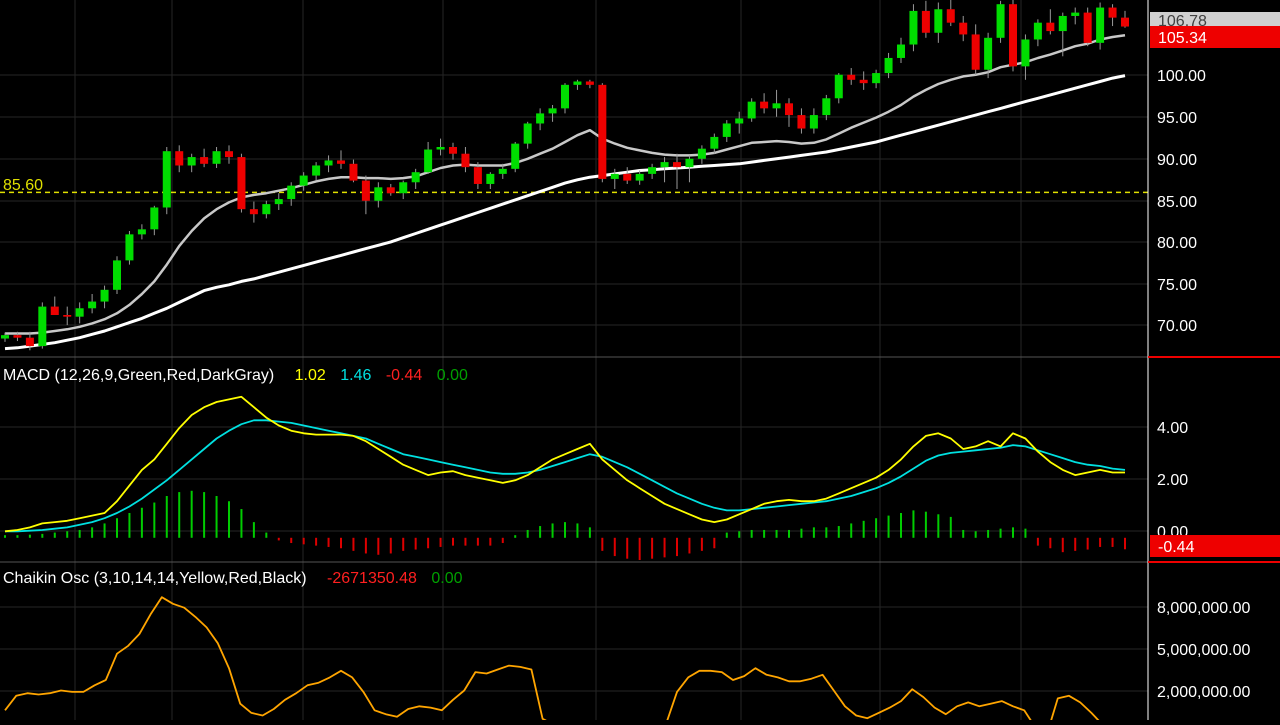  What do you see at coordinates (310, 375) in the screenshot?
I see `macd-value: 1.02` at bounding box center [310, 375].